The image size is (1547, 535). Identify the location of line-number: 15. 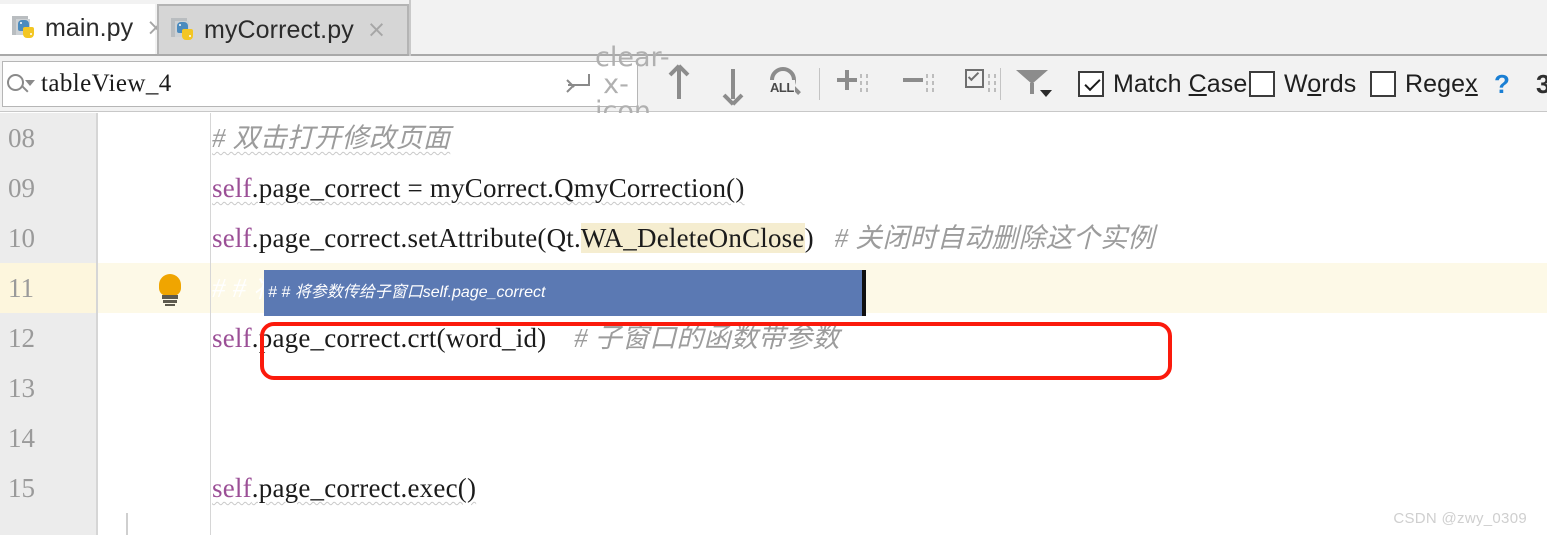
(21, 488).